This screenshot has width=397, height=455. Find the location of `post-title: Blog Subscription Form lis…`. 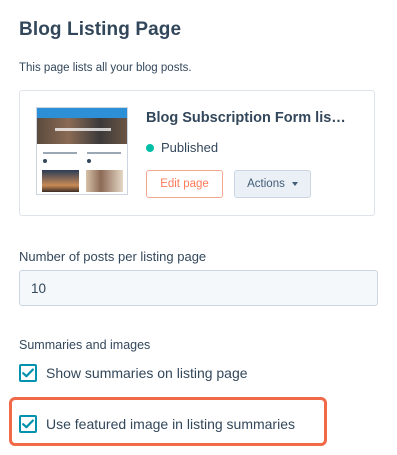

post-title: Blog Subscription Form lis… is located at coordinates (246, 118).